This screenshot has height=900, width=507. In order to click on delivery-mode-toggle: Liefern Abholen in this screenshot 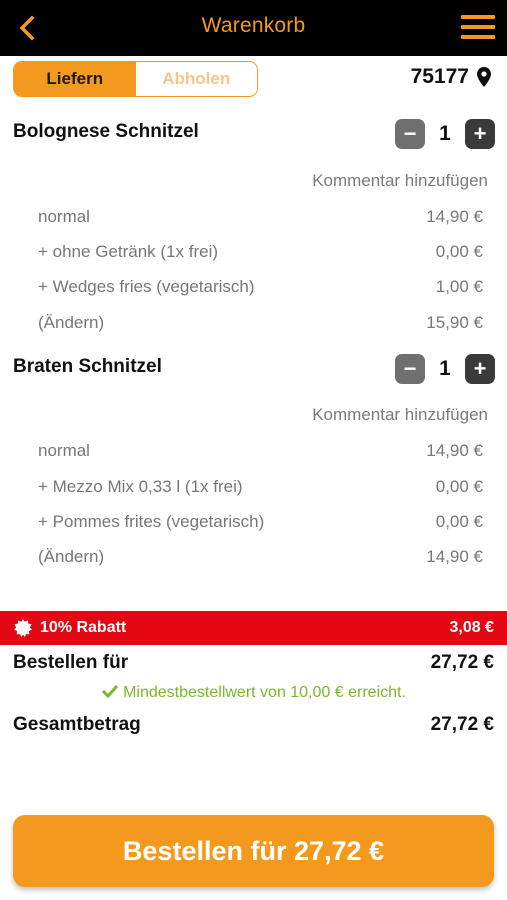, I will do `click(135, 79)`.